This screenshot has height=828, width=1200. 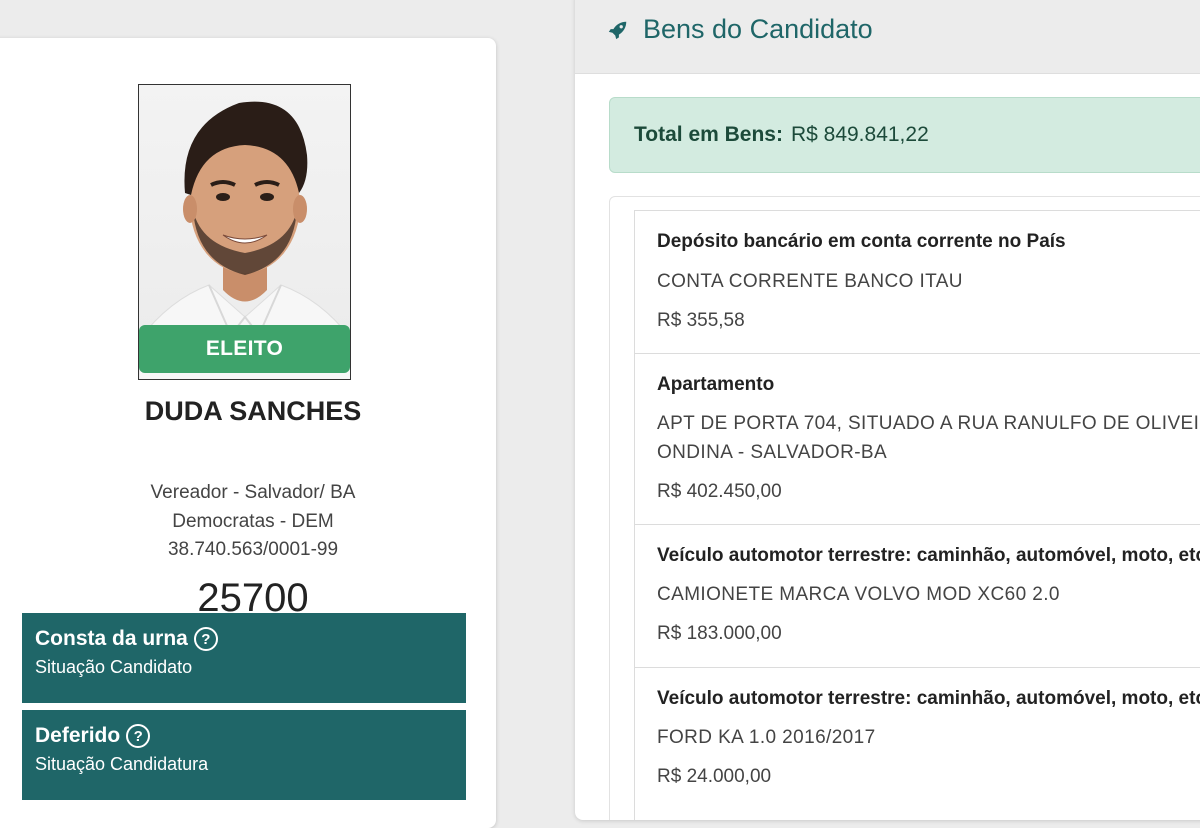 What do you see at coordinates (772, 452) in the screenshot?
I see `asset-description: ONDINA - SALVADOR-BA` at bounding box center [772, 452].